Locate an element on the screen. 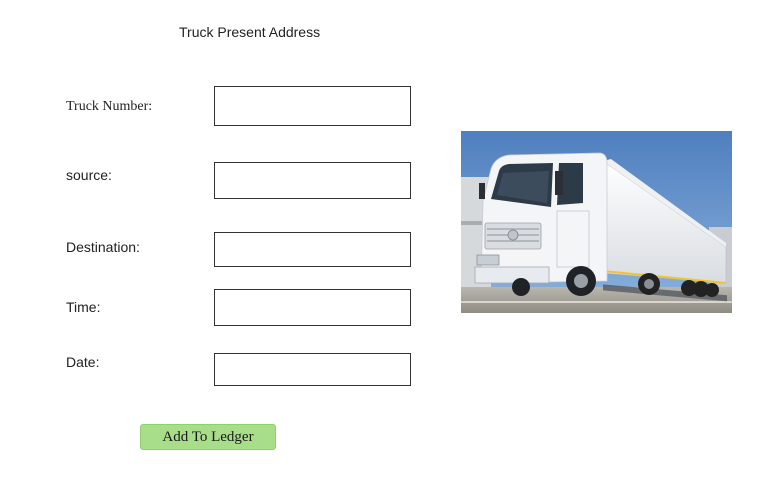  add-to-ledger-button: Add To Ledger is located at coordinates (208, 437).